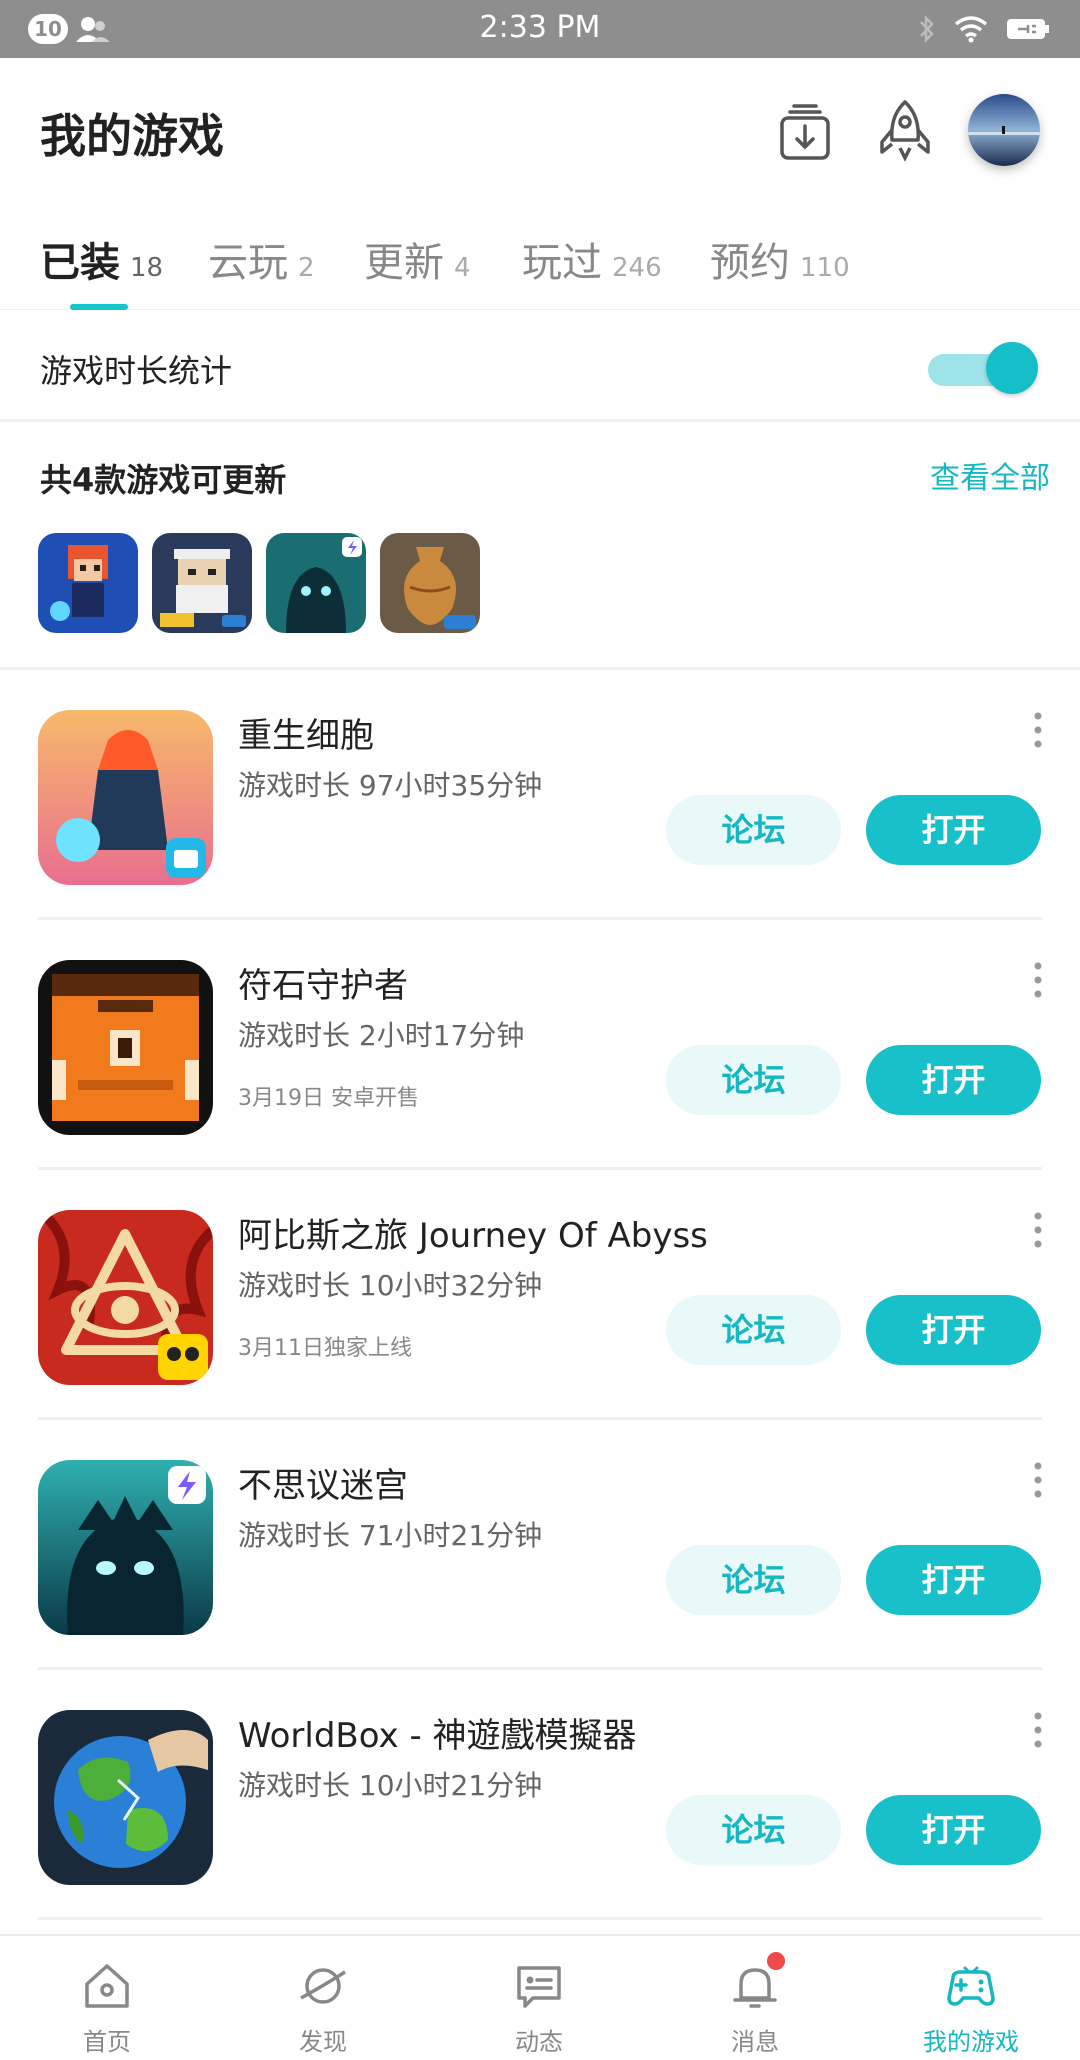 This screenshot has width=1080, height=2060. Describe the element at coordinates (323, 2007) in the screenshot. I see `nav-discover: 发现` at that location.